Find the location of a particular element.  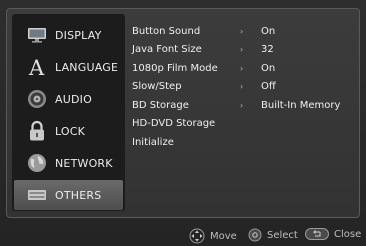

setting-value: Built-In Memory is located at coordinates (301, 105).